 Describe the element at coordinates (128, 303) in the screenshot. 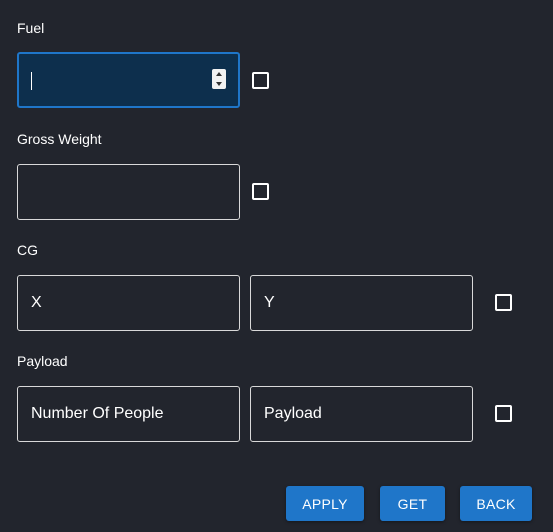

I see `cg-x-input: X` at that location.